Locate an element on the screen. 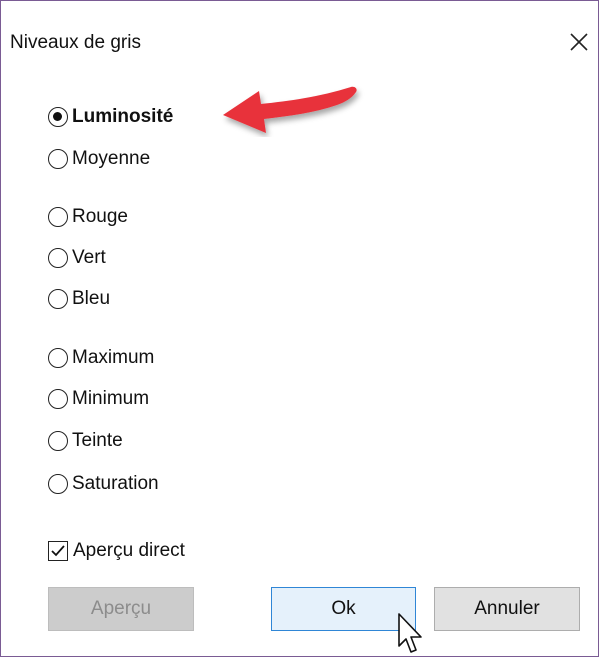 The width and height of the screenshot is (599, 657). checkmark-icon is located at coordinates (58, 551).